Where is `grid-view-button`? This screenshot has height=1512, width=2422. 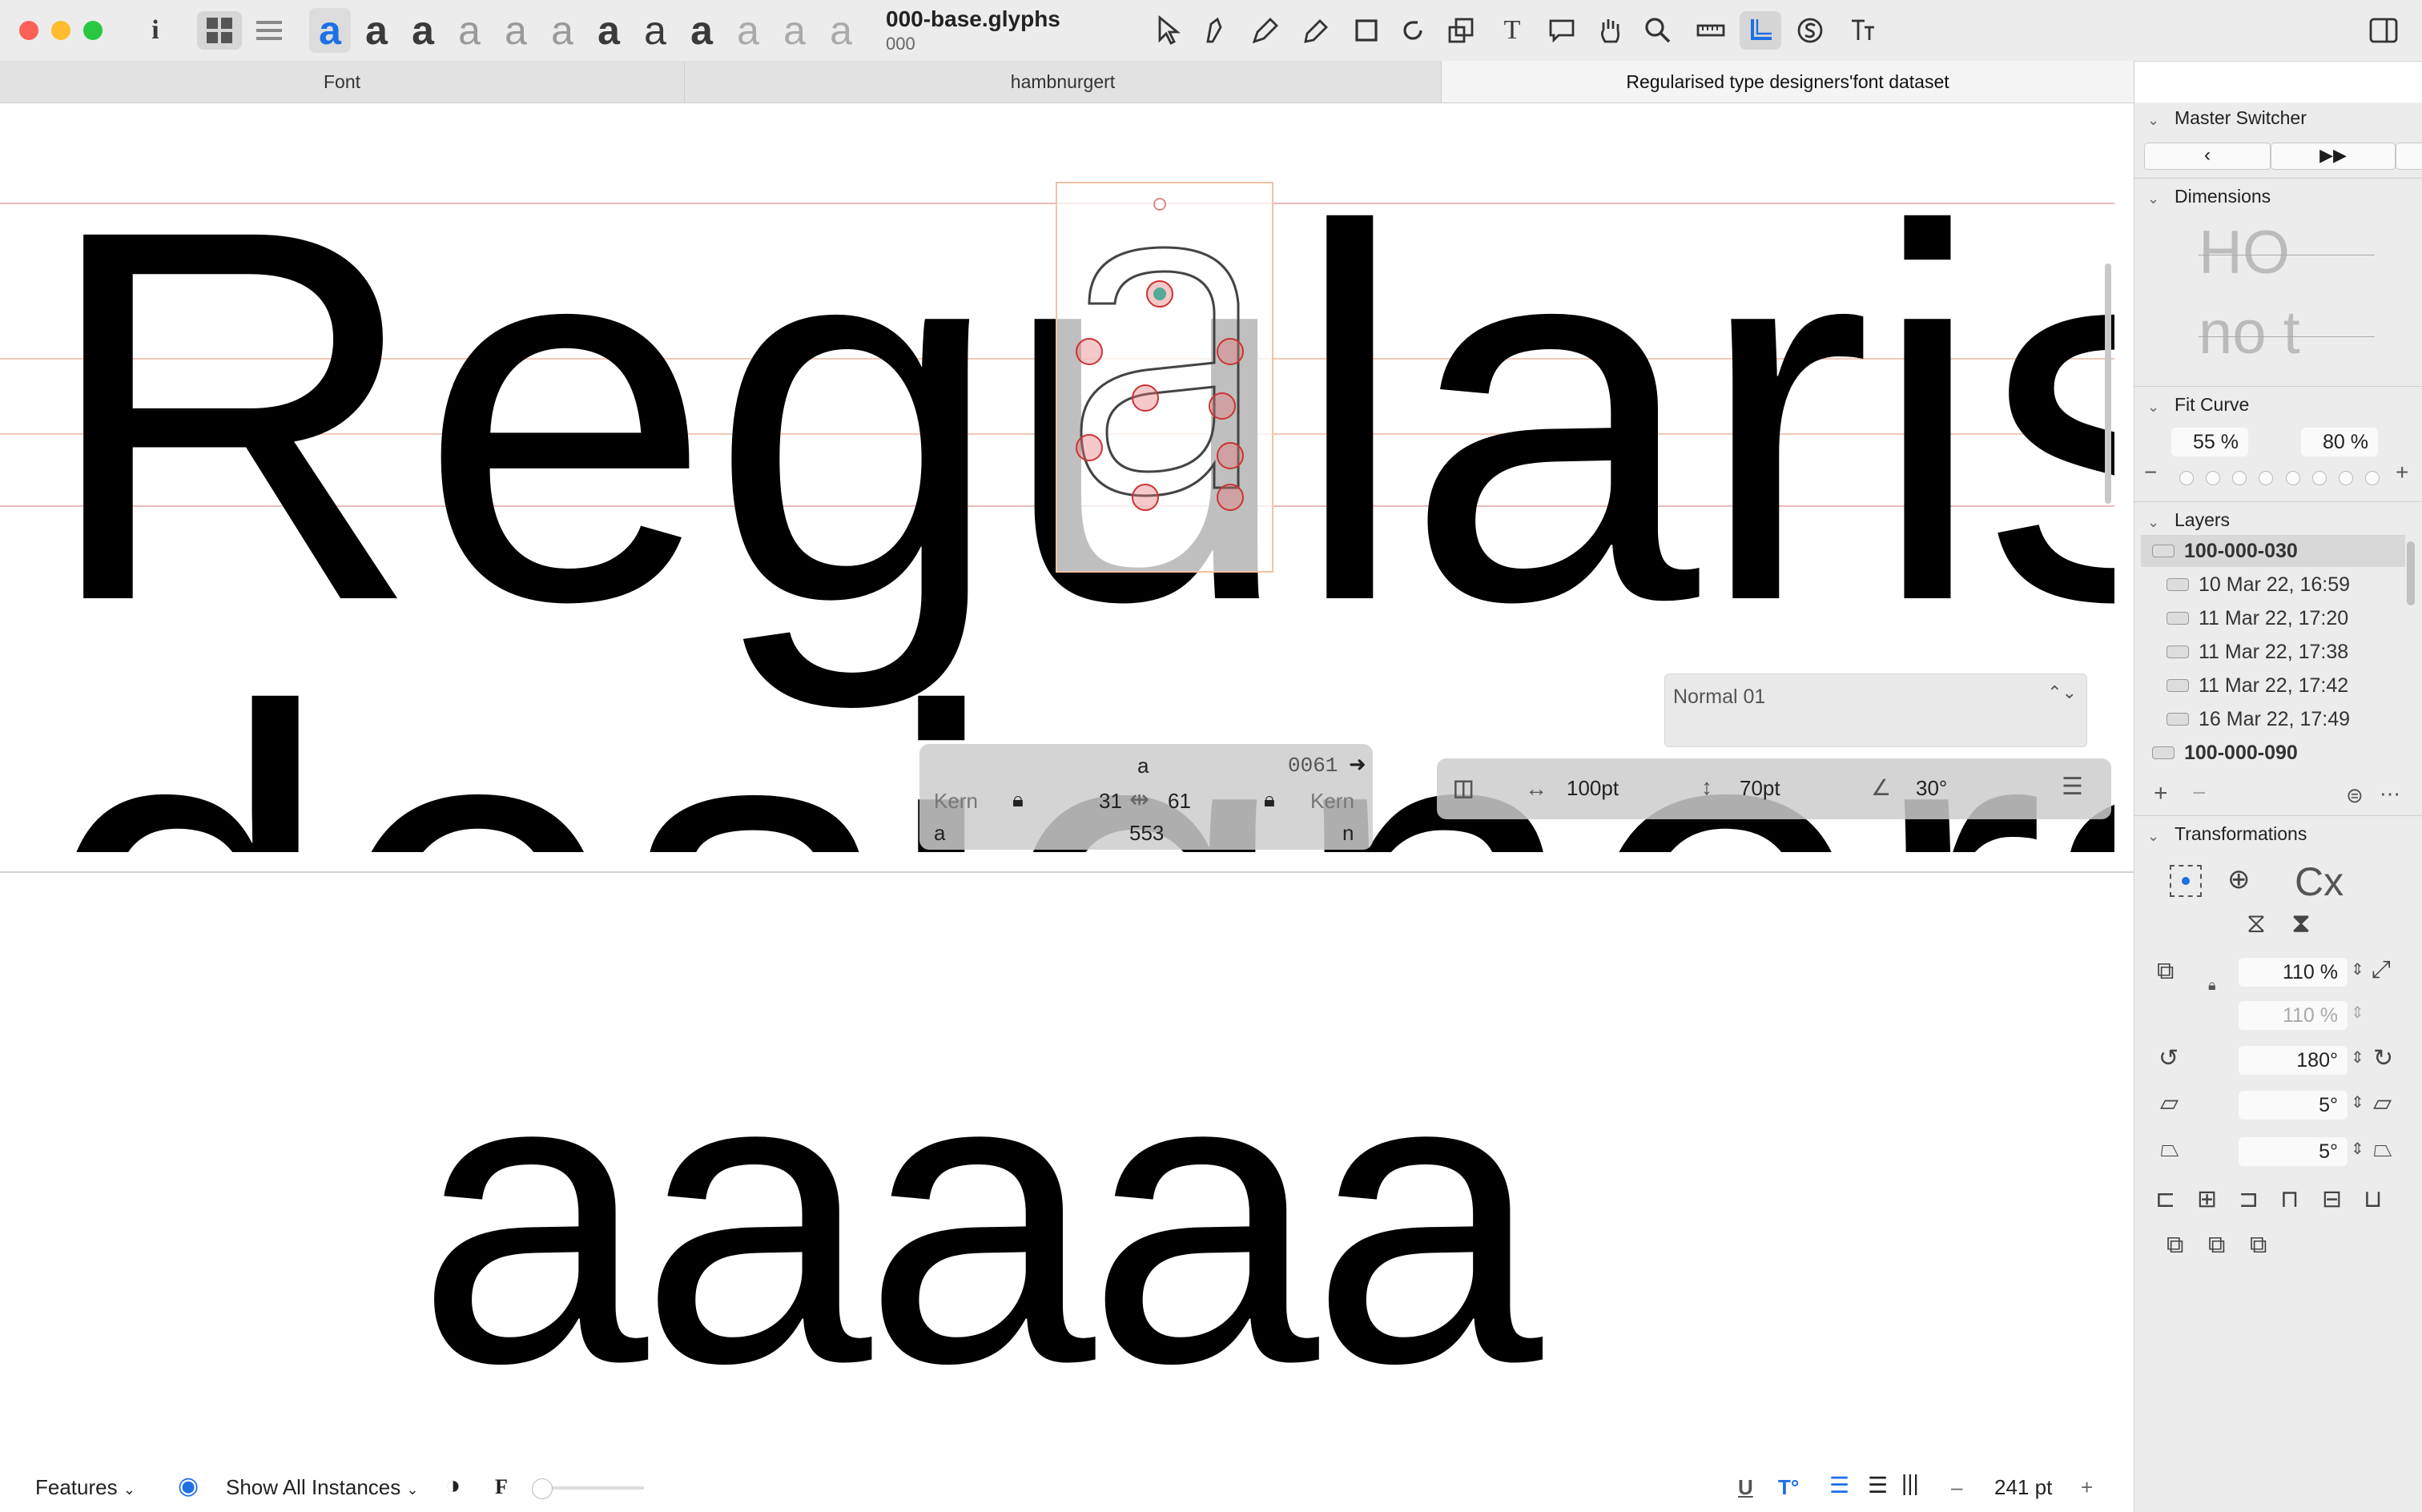
grid-view-button is located at coordinates (219, 30).